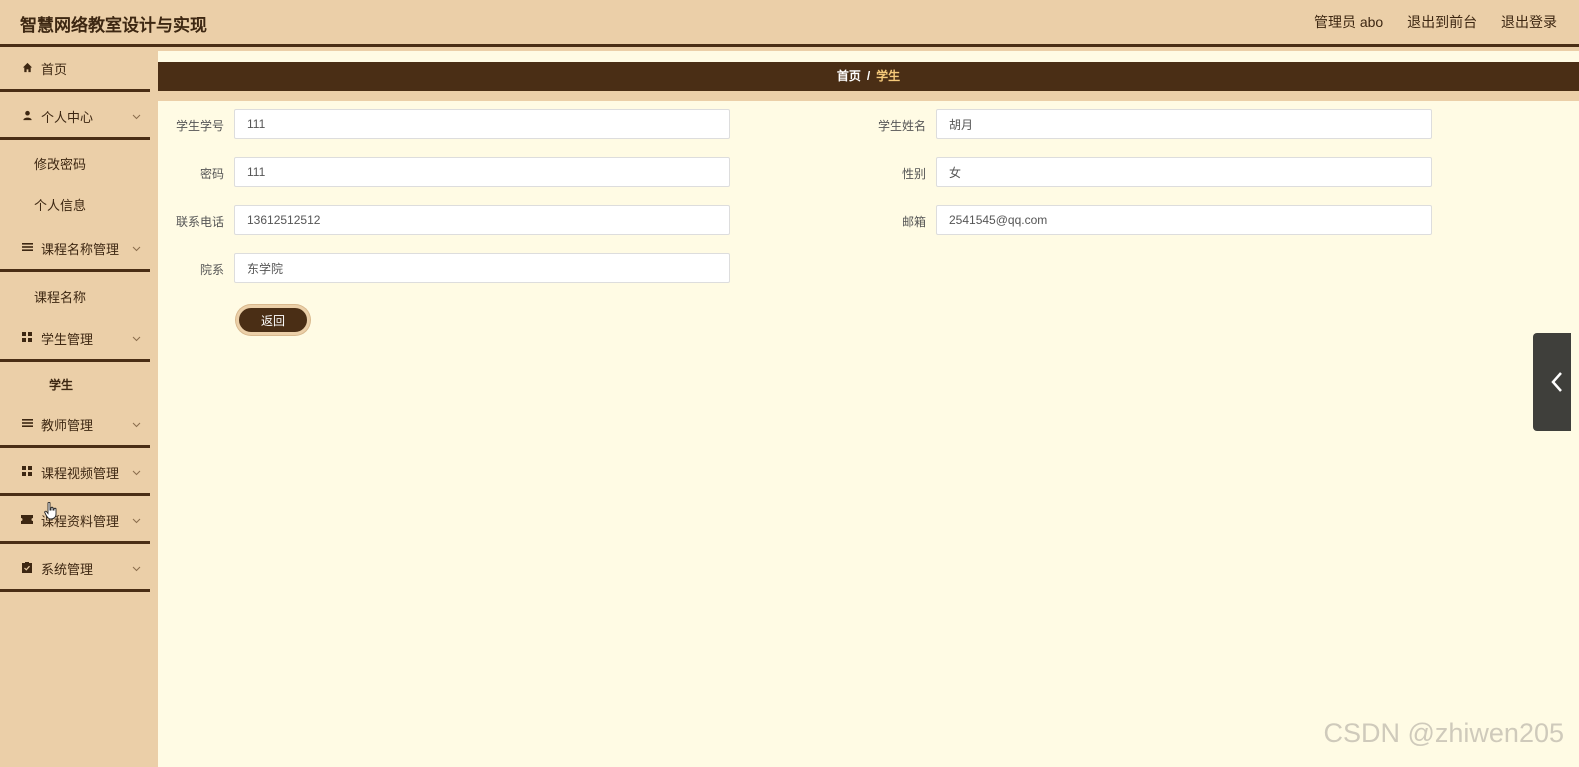 This screenshot has width=1579, height=767. What do you see at coordinates (789, 23) in the screenshot?
I see `top-header: 智慧网络教室设计与实现 管理员 abo 退出到前台 退出登录` at bounding box center [789, 23].